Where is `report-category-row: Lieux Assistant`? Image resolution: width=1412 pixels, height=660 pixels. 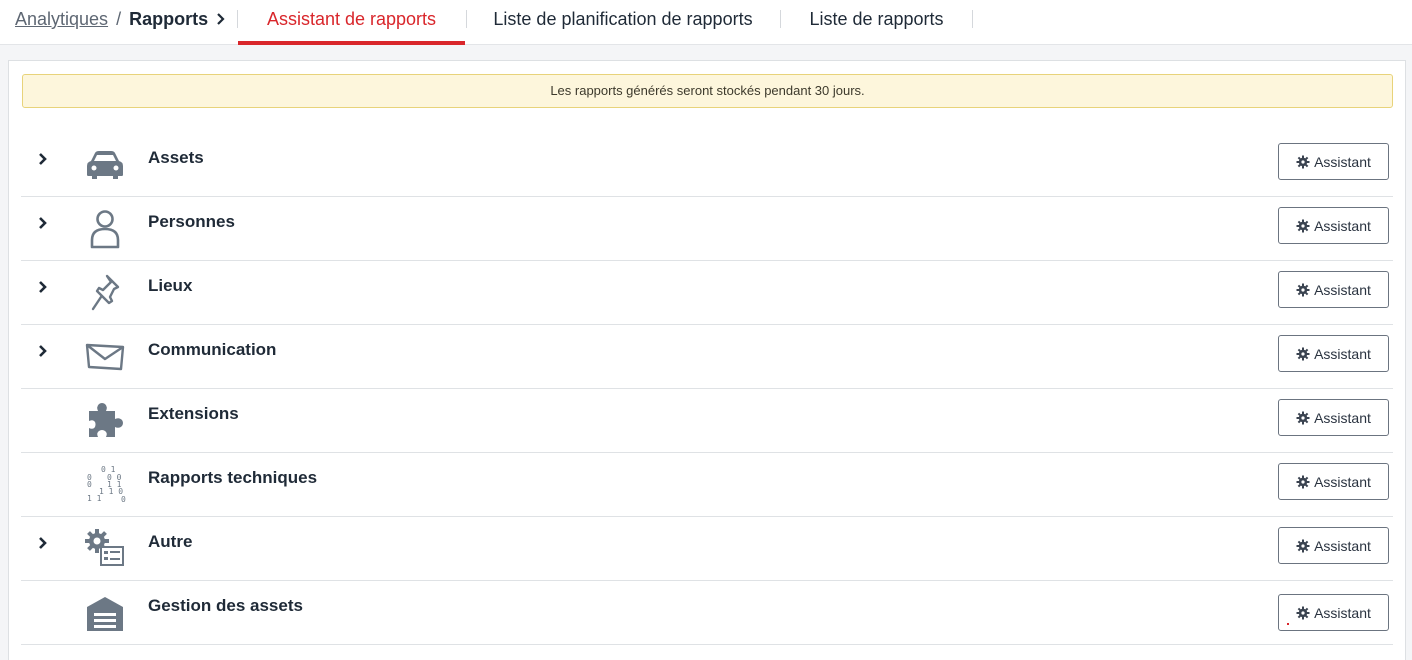 report-category-row: Lieux Assistant is located at coordinates (707, 293).